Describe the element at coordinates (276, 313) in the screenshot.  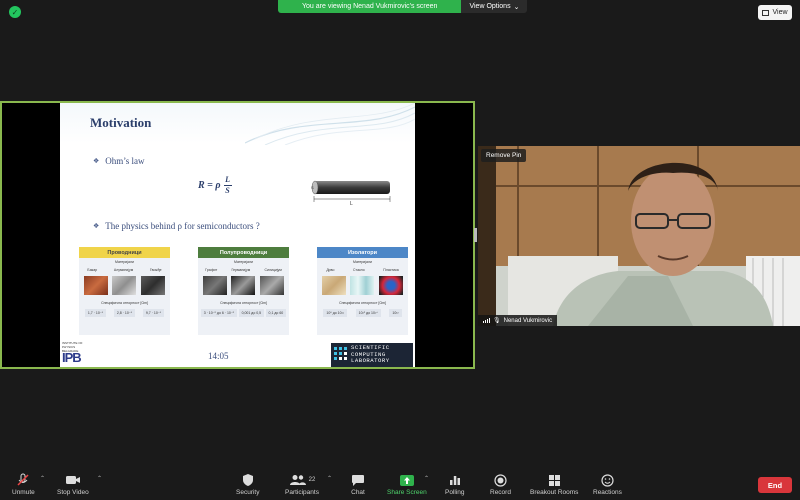
I see `resistivity-value: 0,1 до 60` at that location.